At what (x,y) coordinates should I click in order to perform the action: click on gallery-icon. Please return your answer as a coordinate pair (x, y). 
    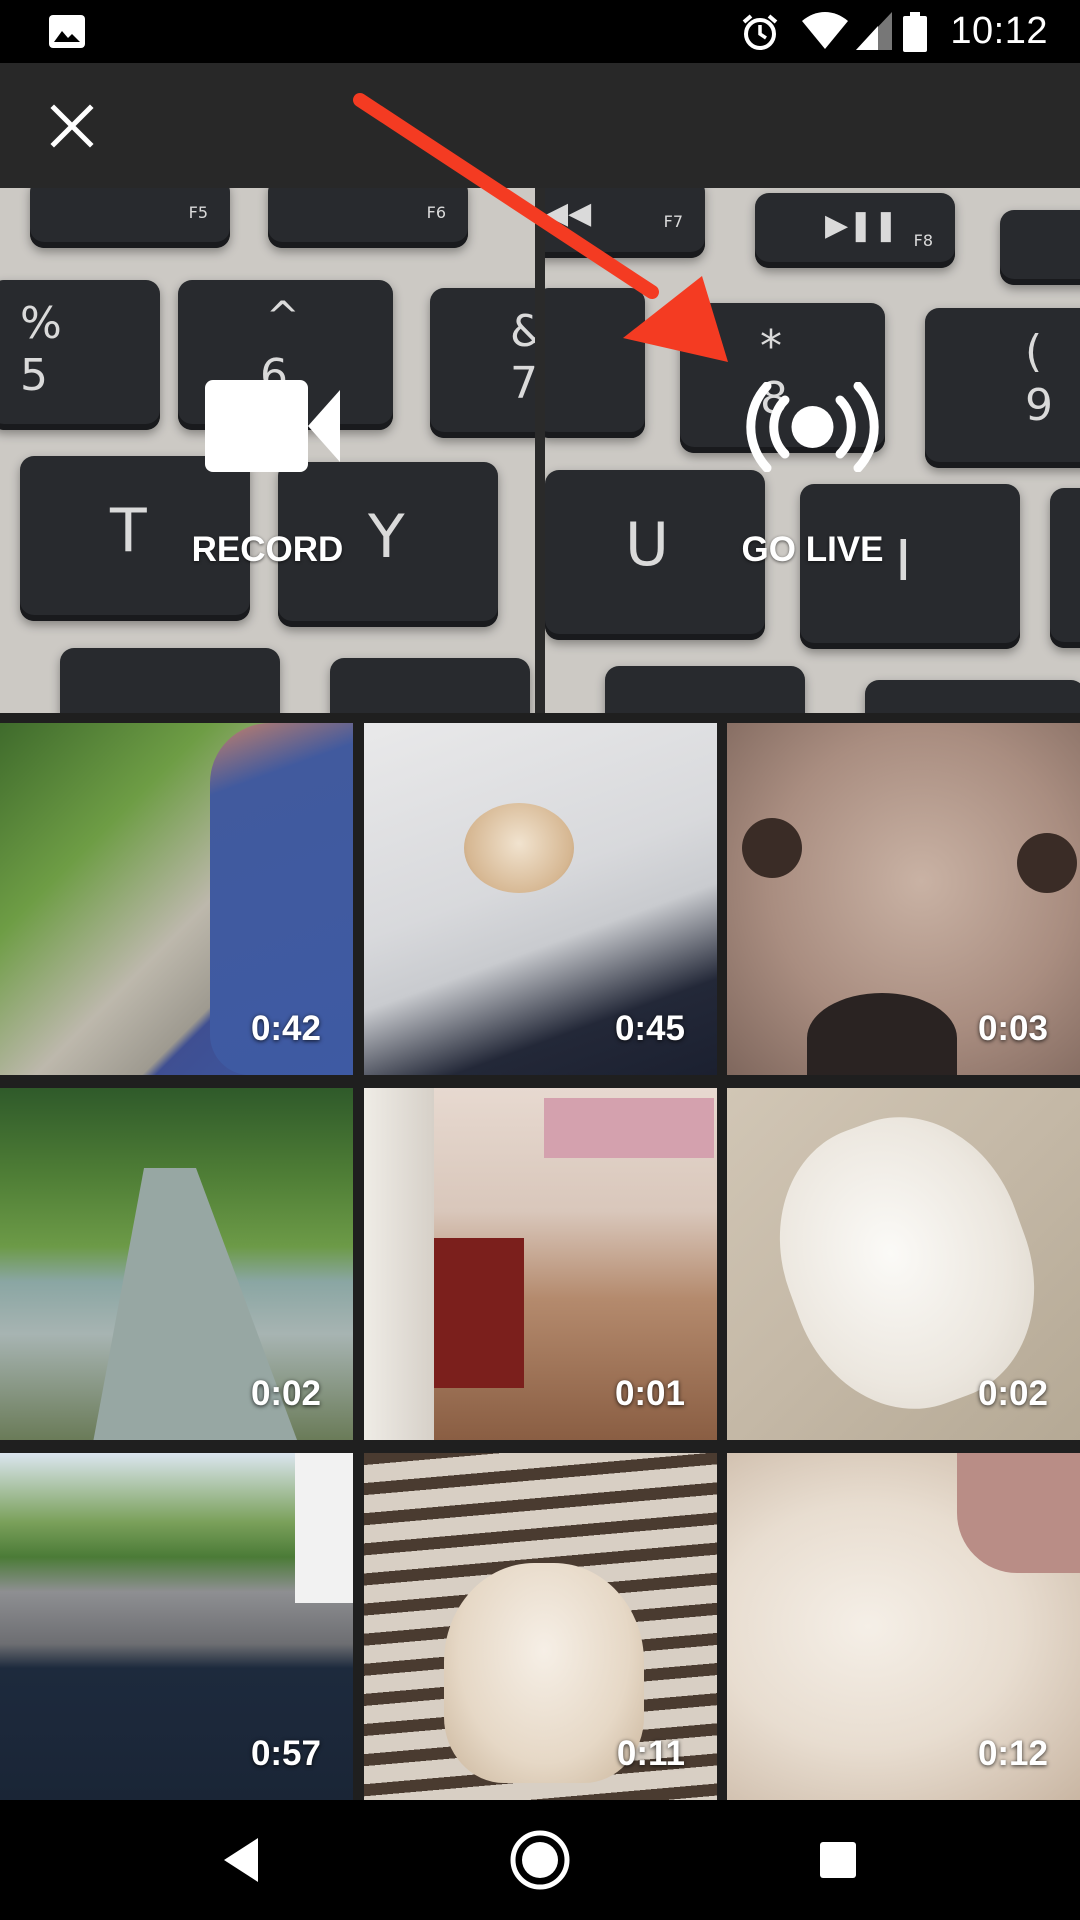
    Looking at the image, I should click on (67, 31).